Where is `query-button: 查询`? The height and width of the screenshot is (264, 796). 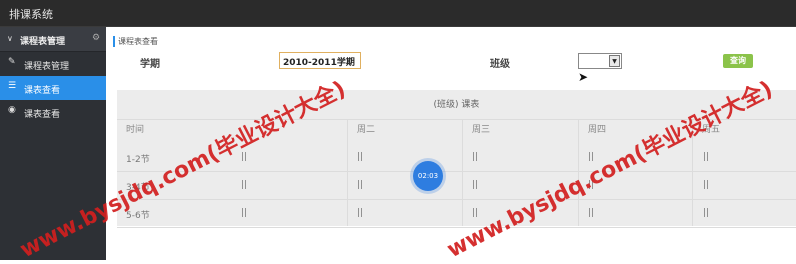 query-button: 查询 is located at coordinates (738, 61).